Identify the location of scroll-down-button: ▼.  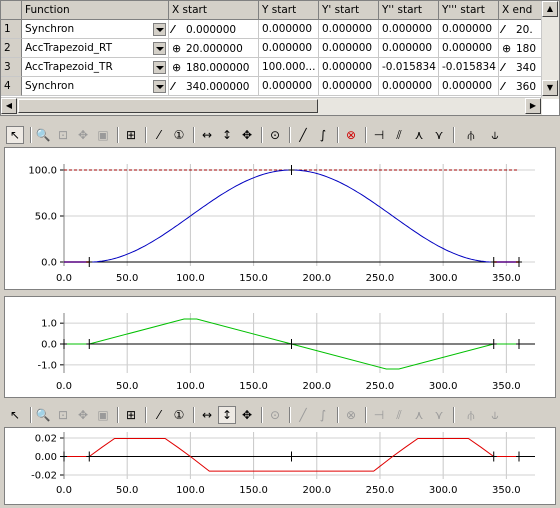
(550, 88).